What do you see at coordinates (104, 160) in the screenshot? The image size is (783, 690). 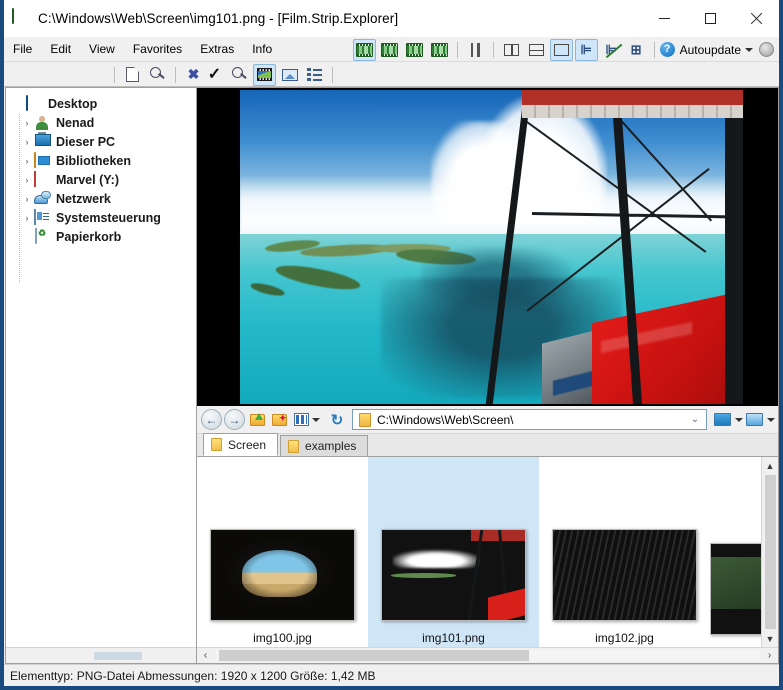 I see `tree-item-bibliotheken: › Bibliotheken` at bounding box center [104, 160].